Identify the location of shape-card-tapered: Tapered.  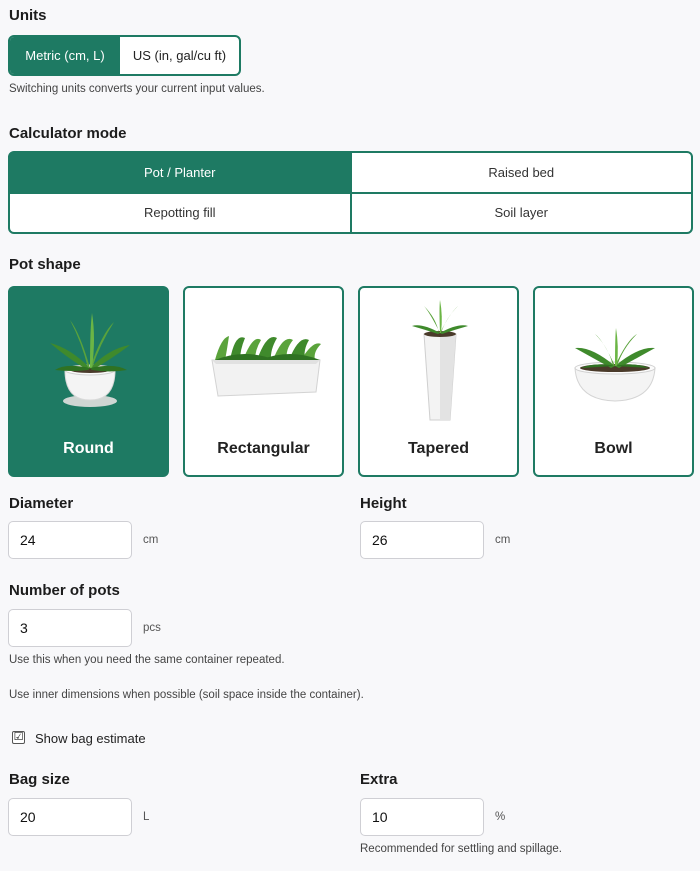
(438, 381).